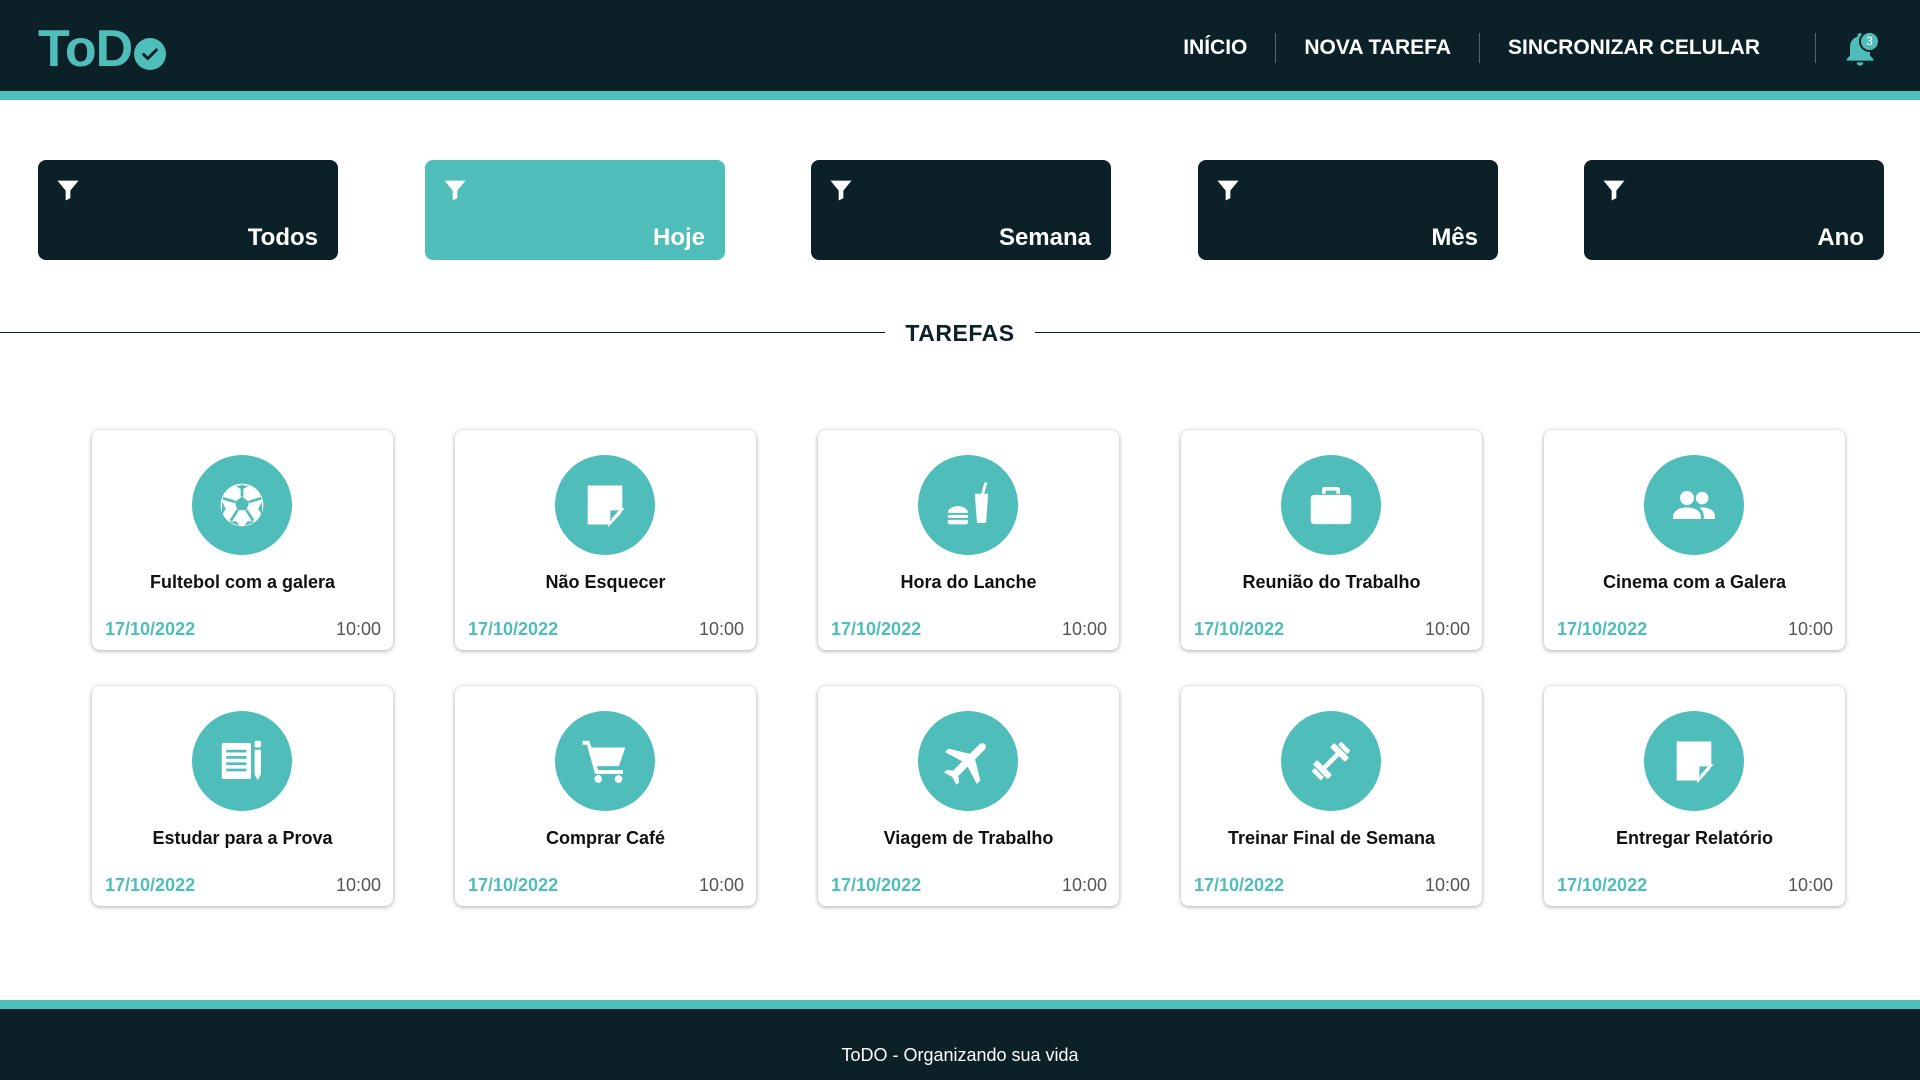  What do you see at coordinates (960, 1055) in the screenshot?
I see `footer-text: ToDO - Organizando sua vida` at bounding box center [960, 1055].